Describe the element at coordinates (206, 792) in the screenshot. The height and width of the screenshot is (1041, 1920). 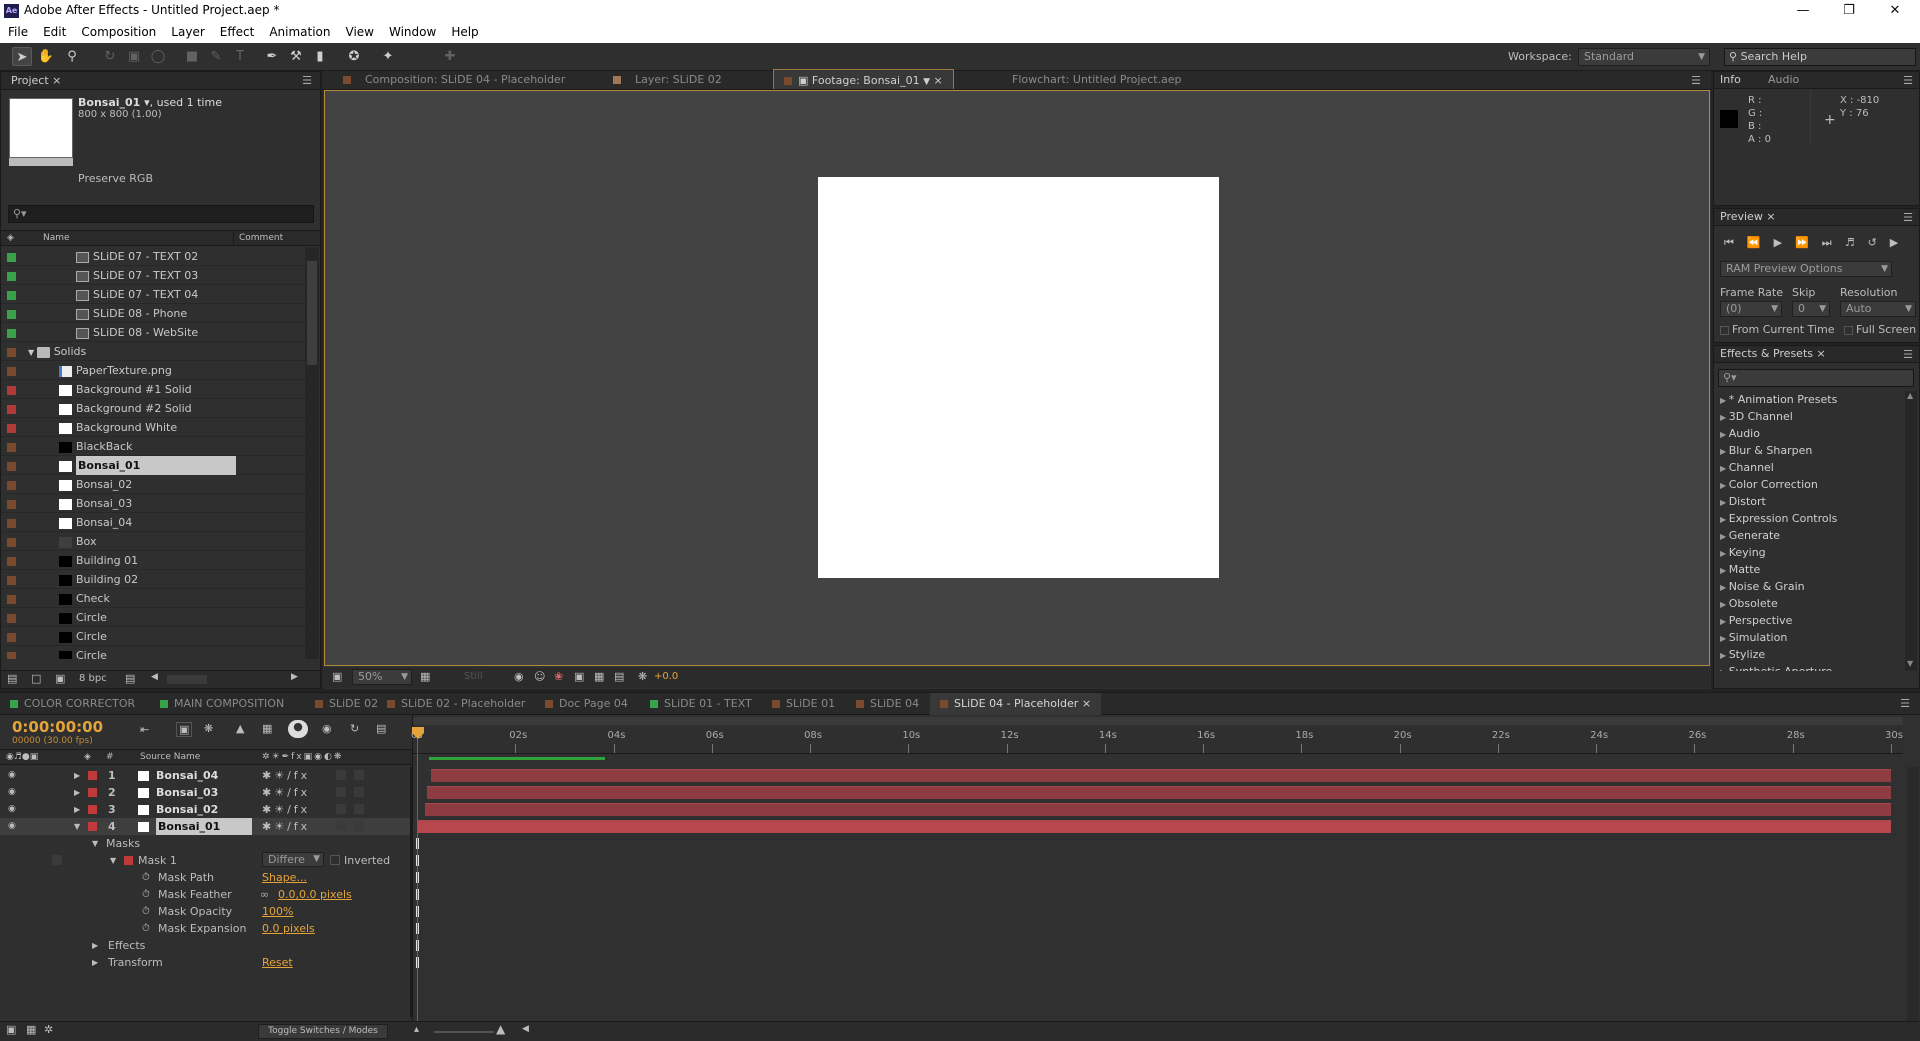
I see `layer-row: ◉ ▶ 2 Bonsai_03 ✱☀/fx` at that location.